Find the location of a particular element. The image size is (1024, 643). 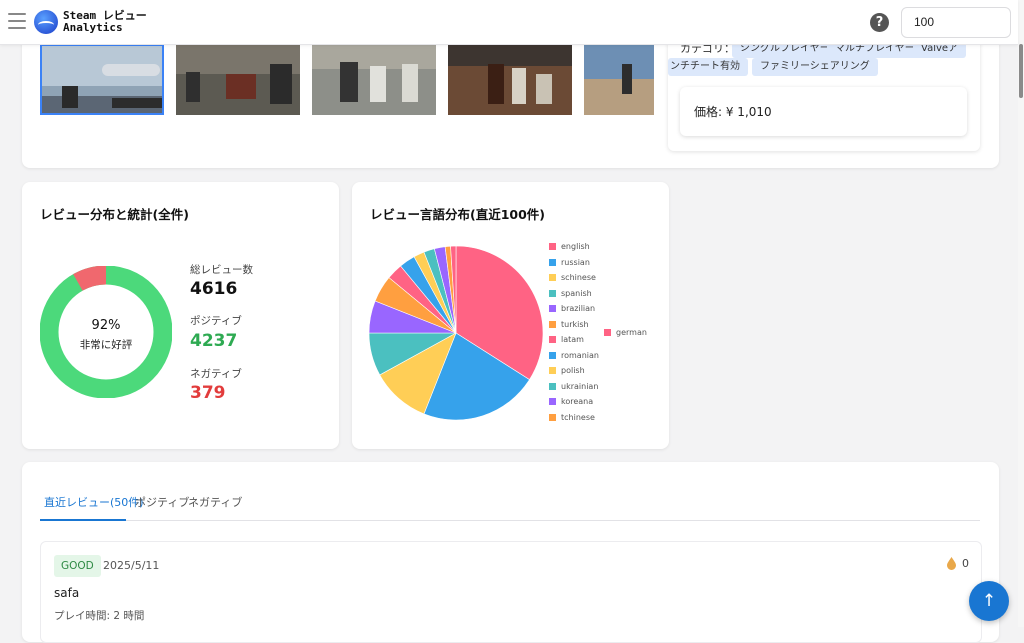

scroll-top-button: ↑ is located at coordinates (989, 601).